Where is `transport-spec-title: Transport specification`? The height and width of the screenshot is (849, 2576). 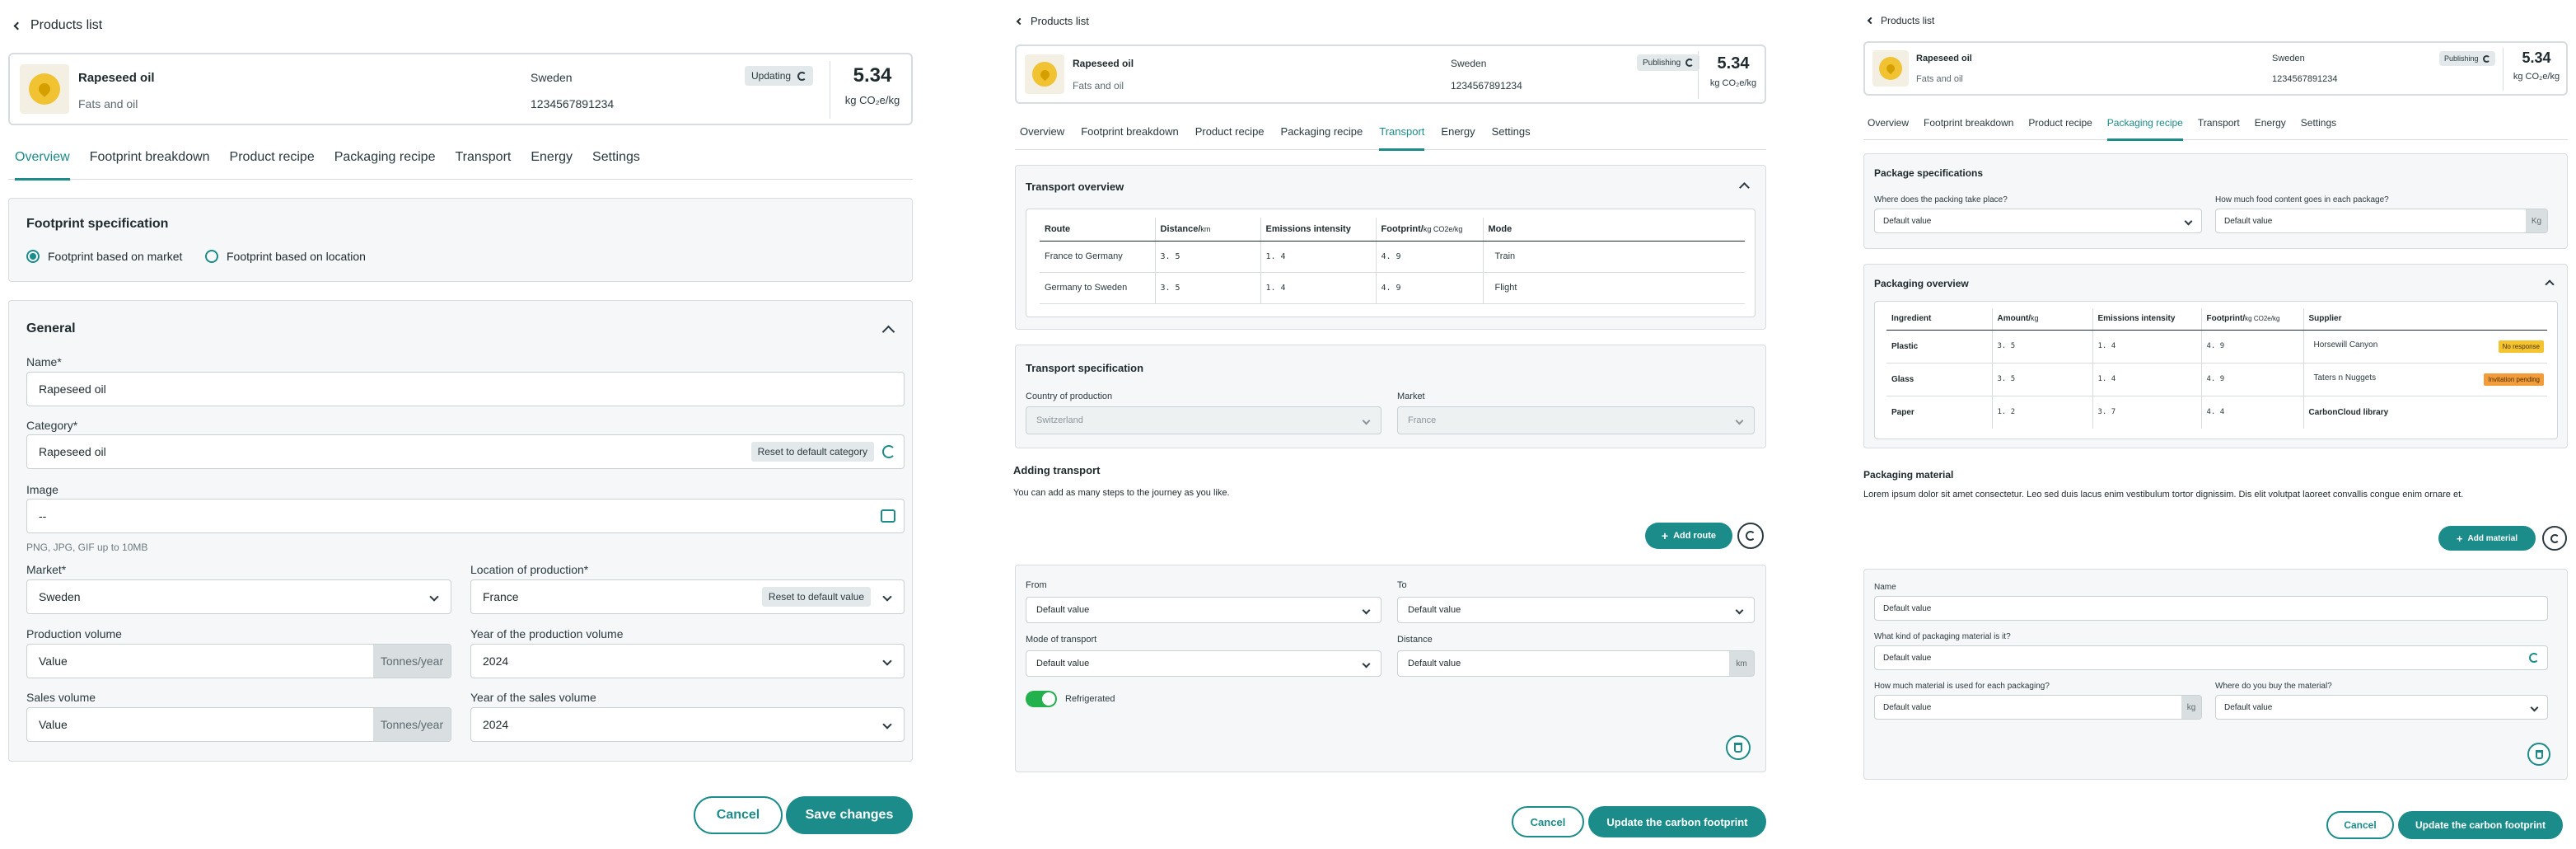
transport-spec-title: Transport specification is located at coordinates (1085, 368).